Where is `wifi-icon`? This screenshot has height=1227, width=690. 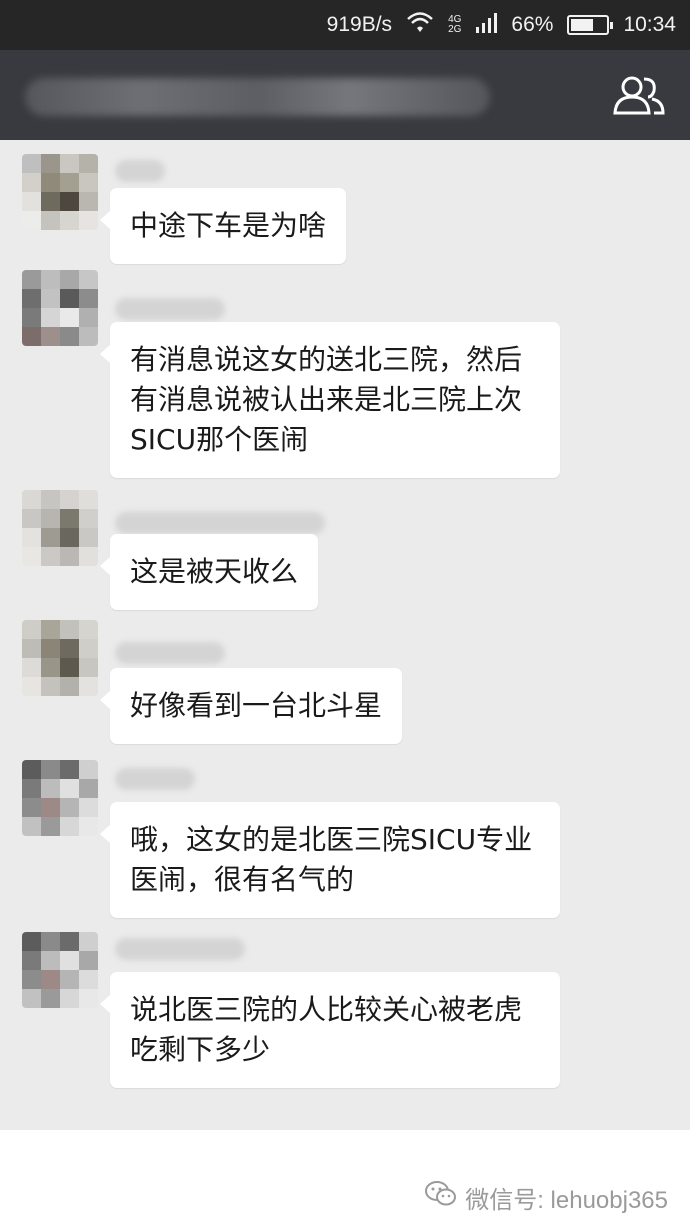 wifi-icon is located at coordinates (420, 25).